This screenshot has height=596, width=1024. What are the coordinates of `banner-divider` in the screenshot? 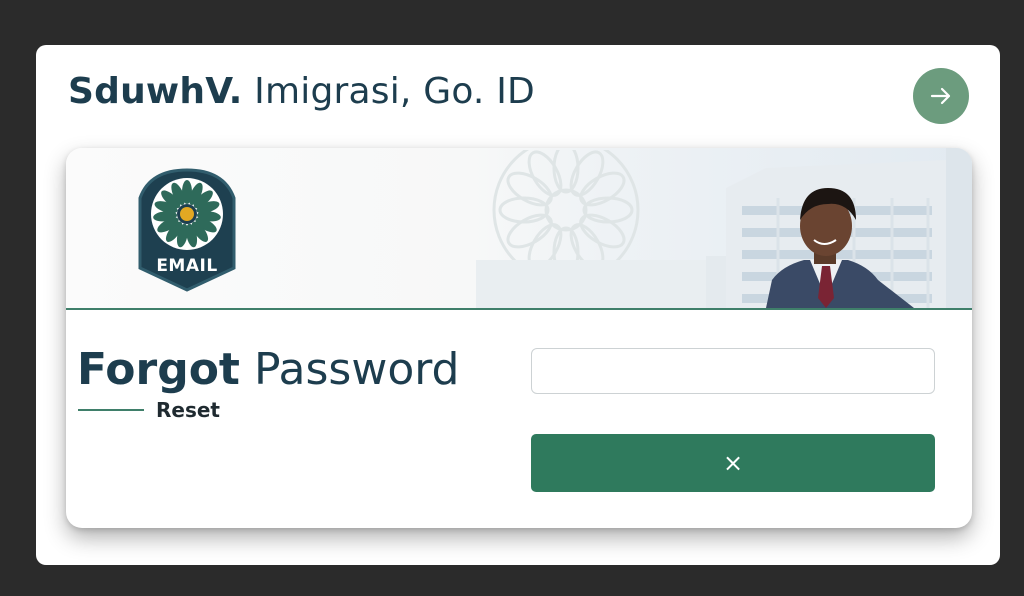 It's located at (519, 309).